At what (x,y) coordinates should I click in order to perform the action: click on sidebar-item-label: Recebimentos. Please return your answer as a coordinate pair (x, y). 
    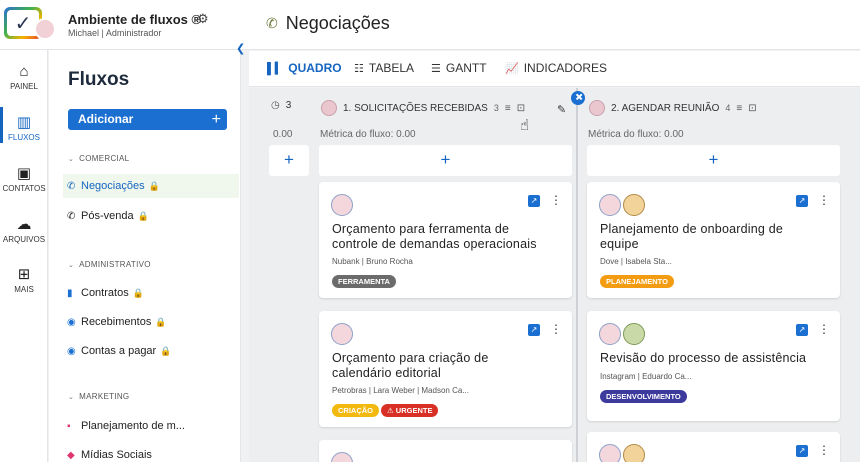
    Looking at the image, I should click on (116, 322).